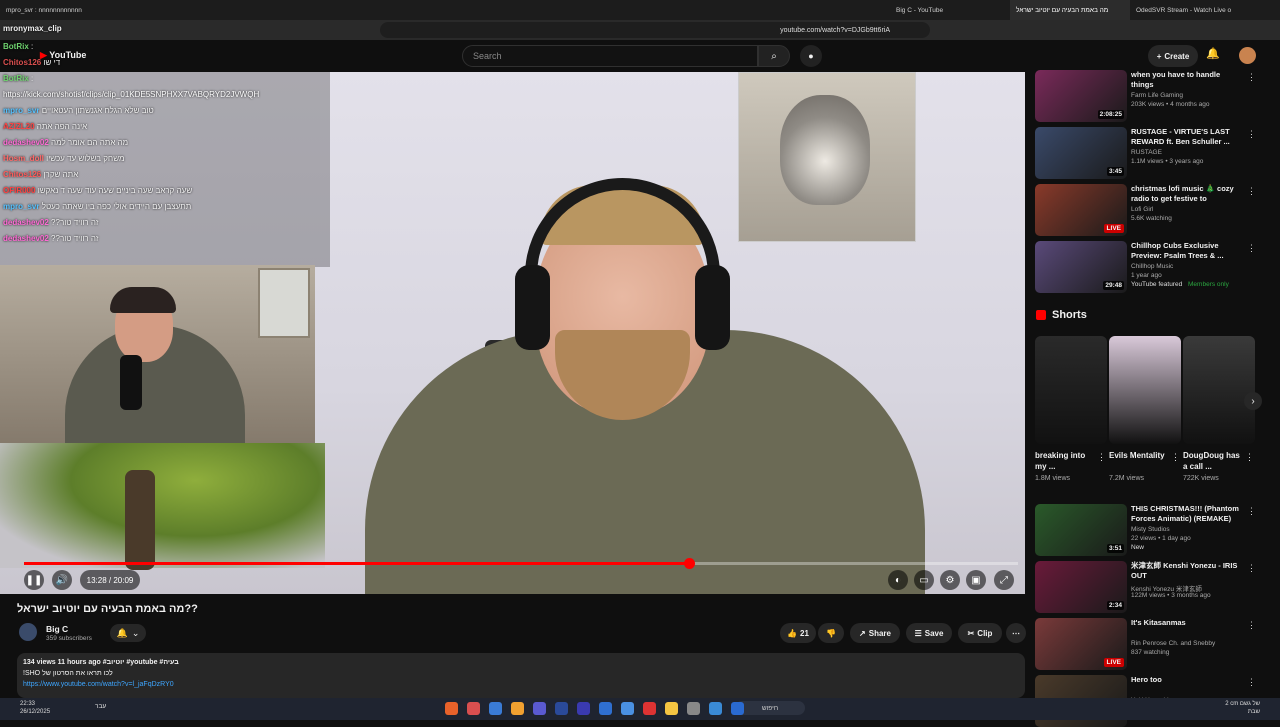 This screenshot has height=727, width=1280. Describe the element at coordinates (1173, 643) in the screenshot. I see `recommendation-channel: Rin Penrose Ch. and Snebby` at that location.